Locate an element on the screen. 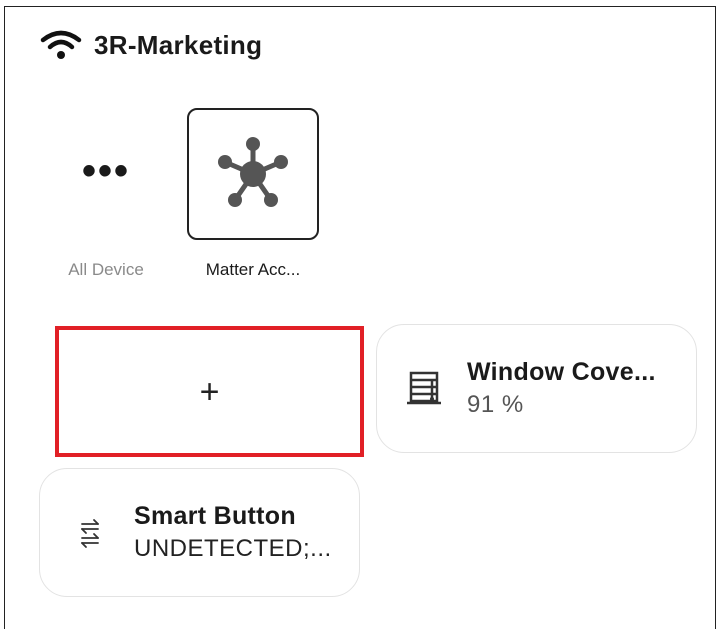 This screenshot has height=629, width=717. tab-all-device: ••• All Device is located at coordinates (106, 194).